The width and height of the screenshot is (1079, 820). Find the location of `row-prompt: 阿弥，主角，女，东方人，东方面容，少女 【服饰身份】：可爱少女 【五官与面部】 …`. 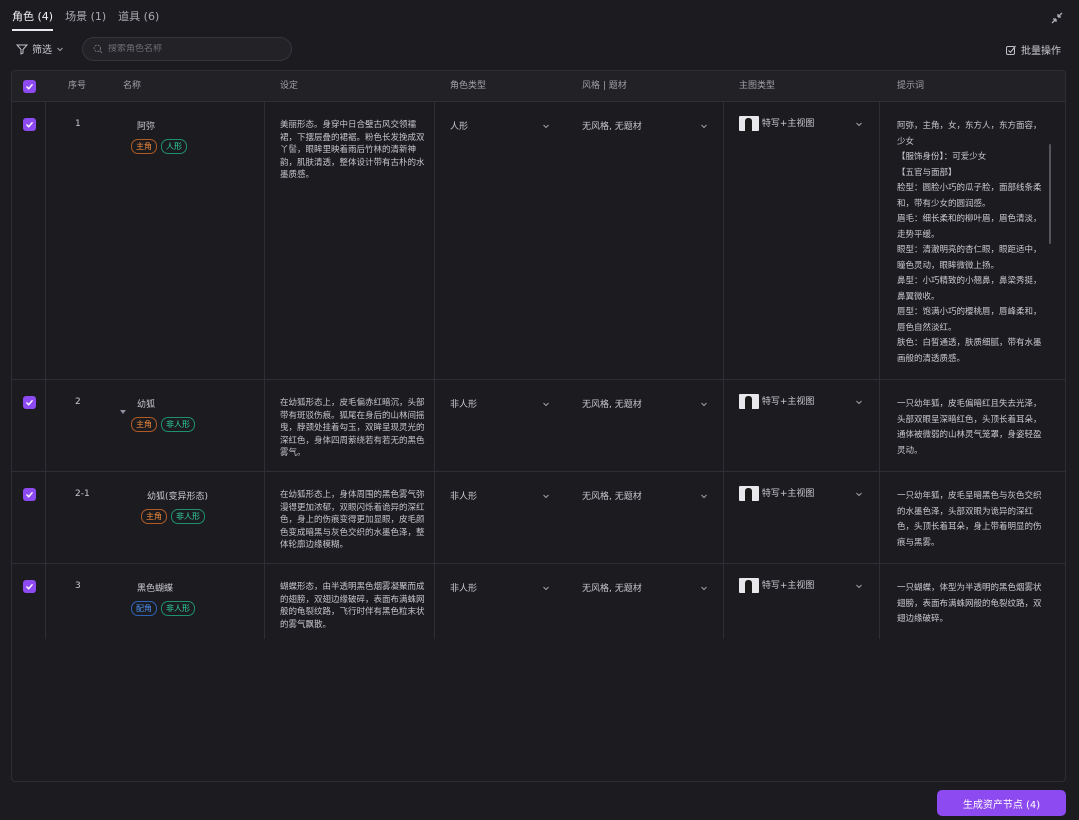

row-prompt: 阿弥，主角，女，东方人，东方面容，少女 【服饰身份】：可爱少女 【五官与面部】 … is located at coordinates (971, 243).